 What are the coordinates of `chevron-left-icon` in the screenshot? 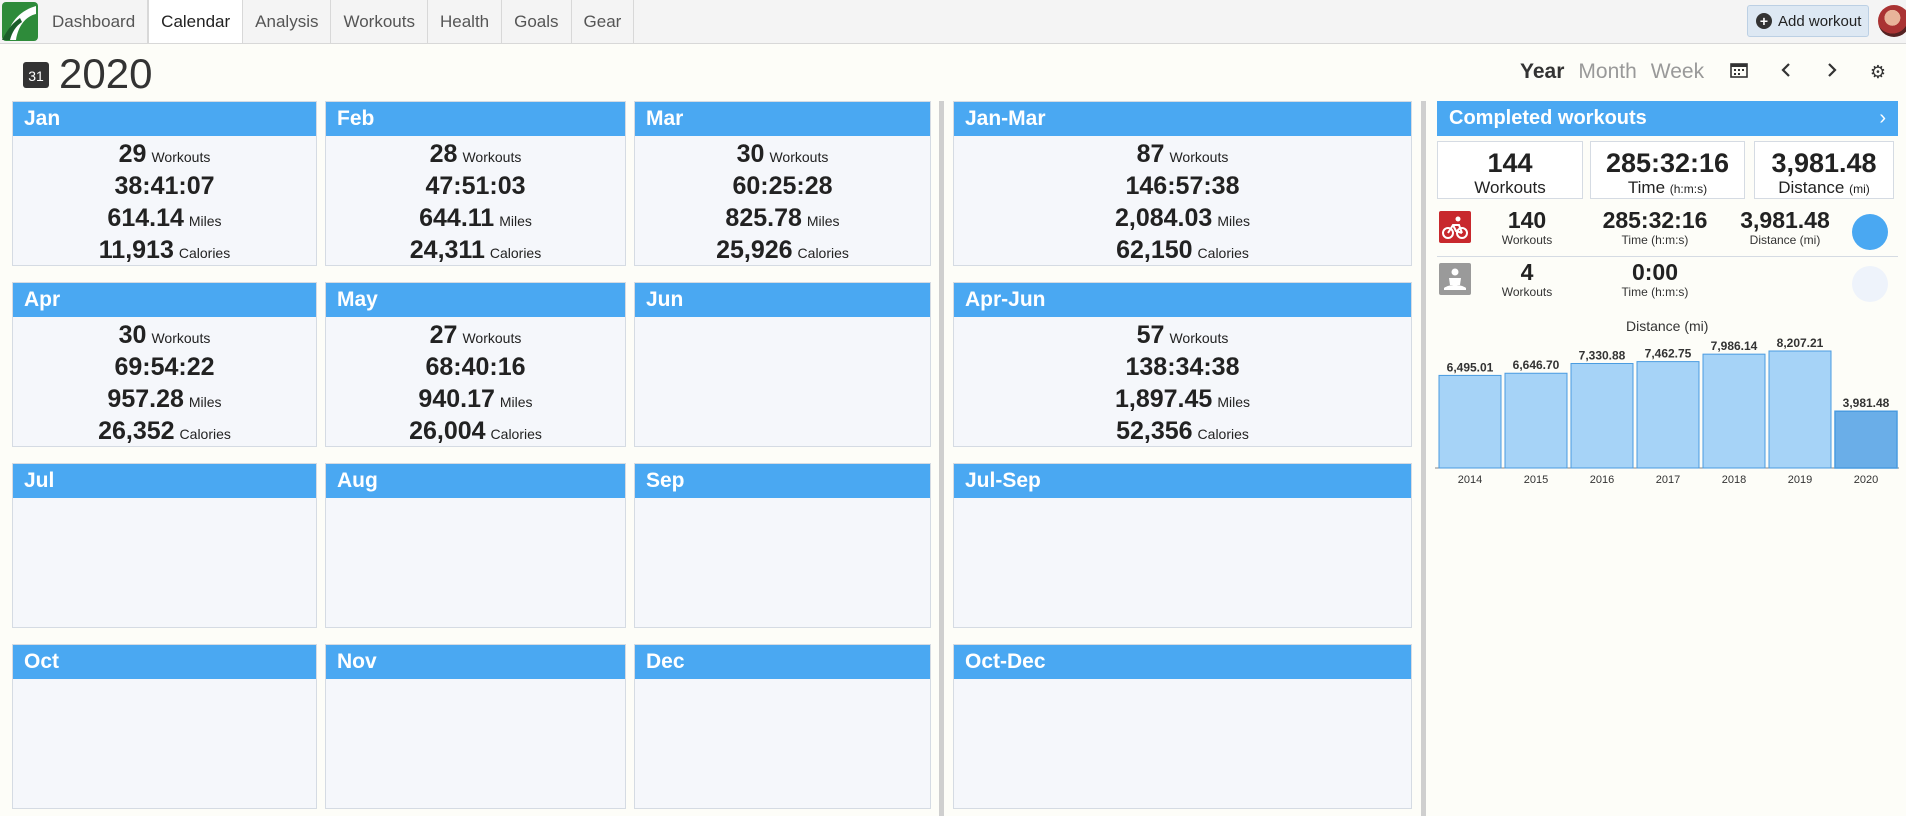 It's located at (1786, 72).